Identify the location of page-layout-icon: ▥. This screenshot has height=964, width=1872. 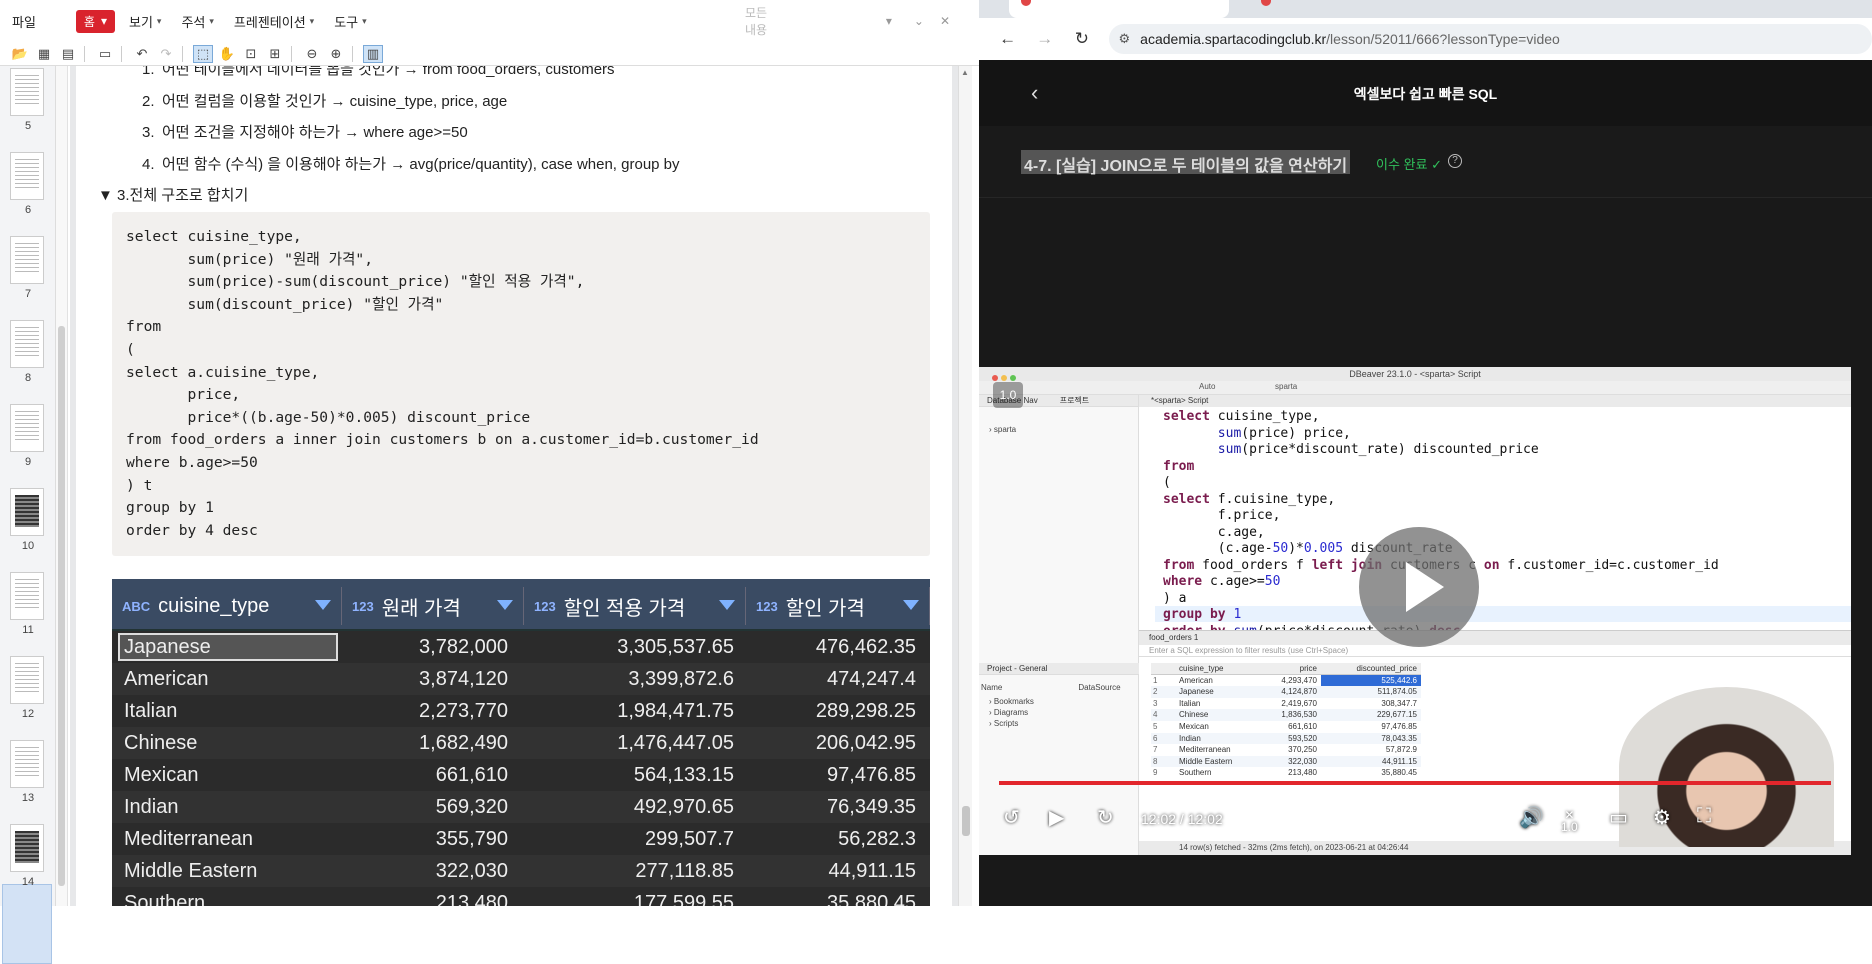
(373, 53).